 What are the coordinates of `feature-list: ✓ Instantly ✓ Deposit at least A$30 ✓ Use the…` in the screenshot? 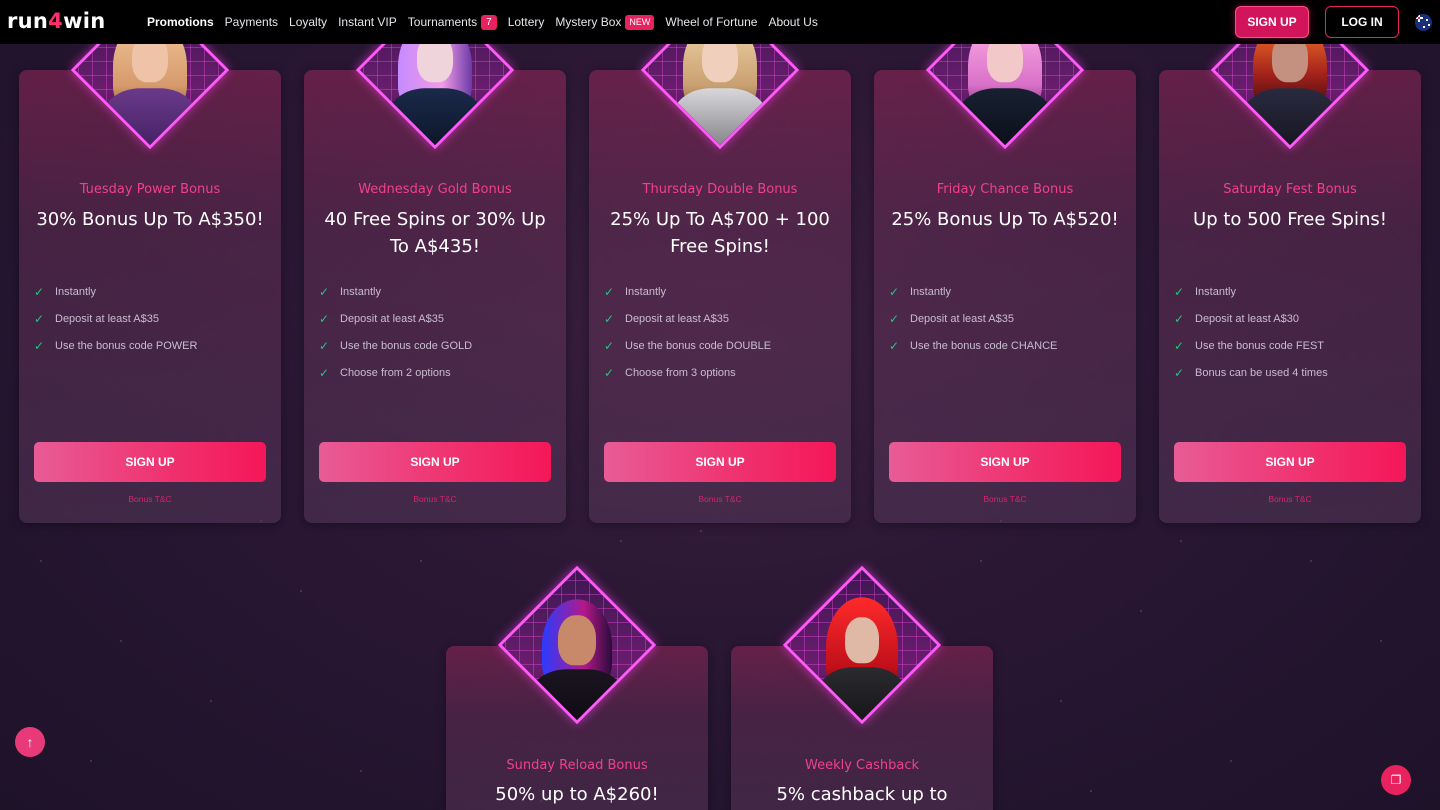 It's located at (1289, 332).